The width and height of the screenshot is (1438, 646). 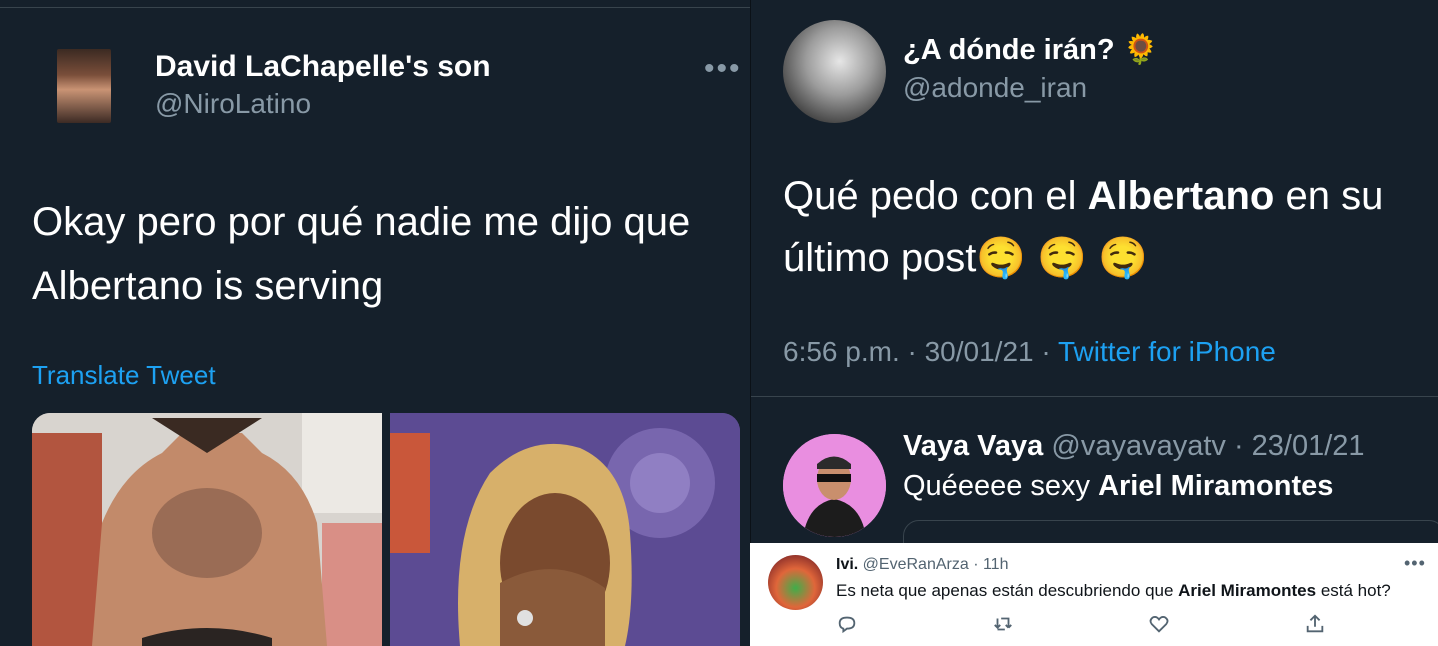 I want to click on shirtless-man-photo, so click(x=207, y=529).